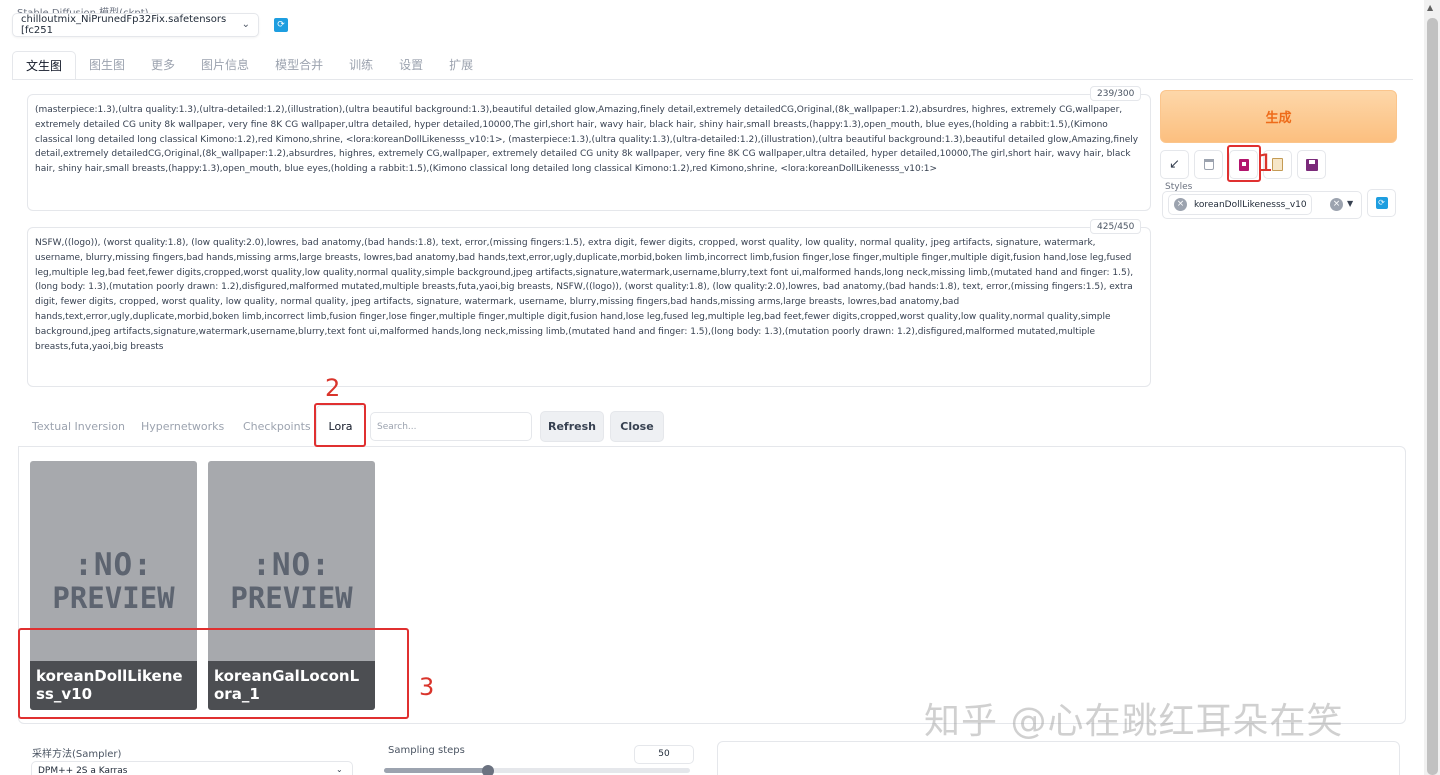 Image resolution: width=1440 pixels, height=775 pixels. Describe the element at coordinates (664, 754) in the screenshot. I see `steps-number-input: 50` at that location.